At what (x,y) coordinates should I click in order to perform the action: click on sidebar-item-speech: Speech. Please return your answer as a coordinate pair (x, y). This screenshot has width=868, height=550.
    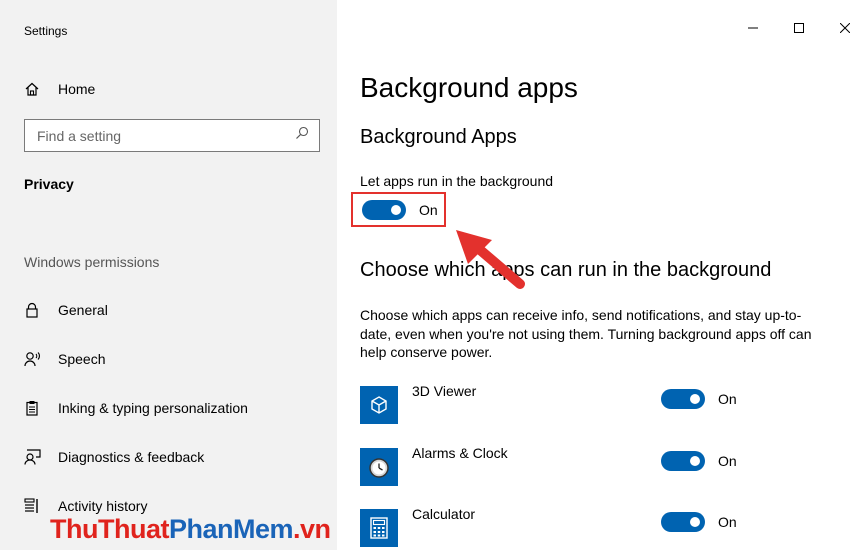
    Looking at the image, I should click on (64, 359).